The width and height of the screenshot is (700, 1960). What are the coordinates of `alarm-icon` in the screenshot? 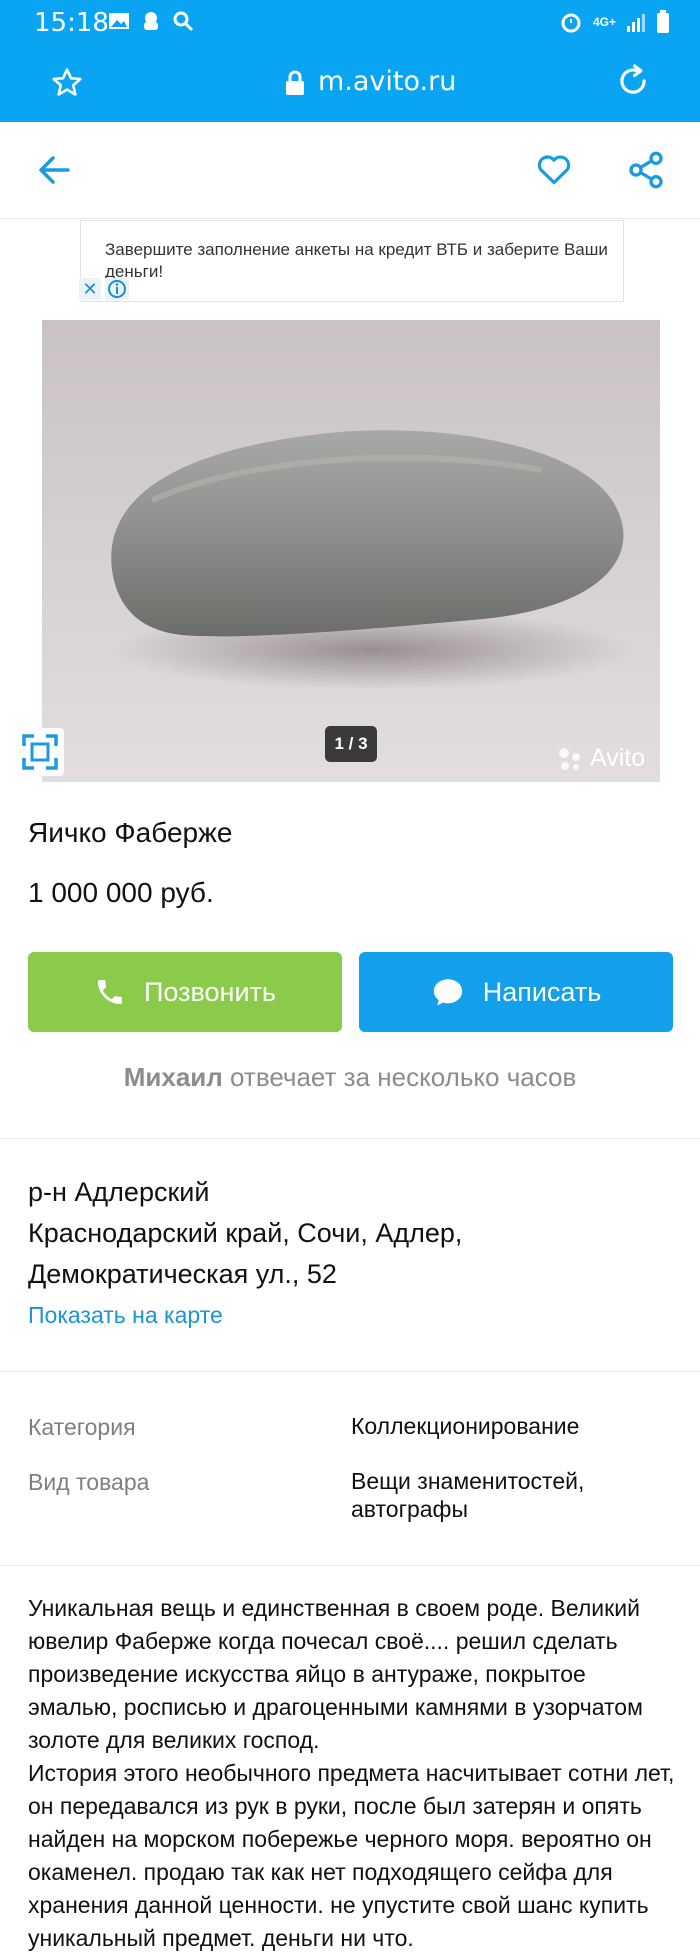 It's located at (571, 23).